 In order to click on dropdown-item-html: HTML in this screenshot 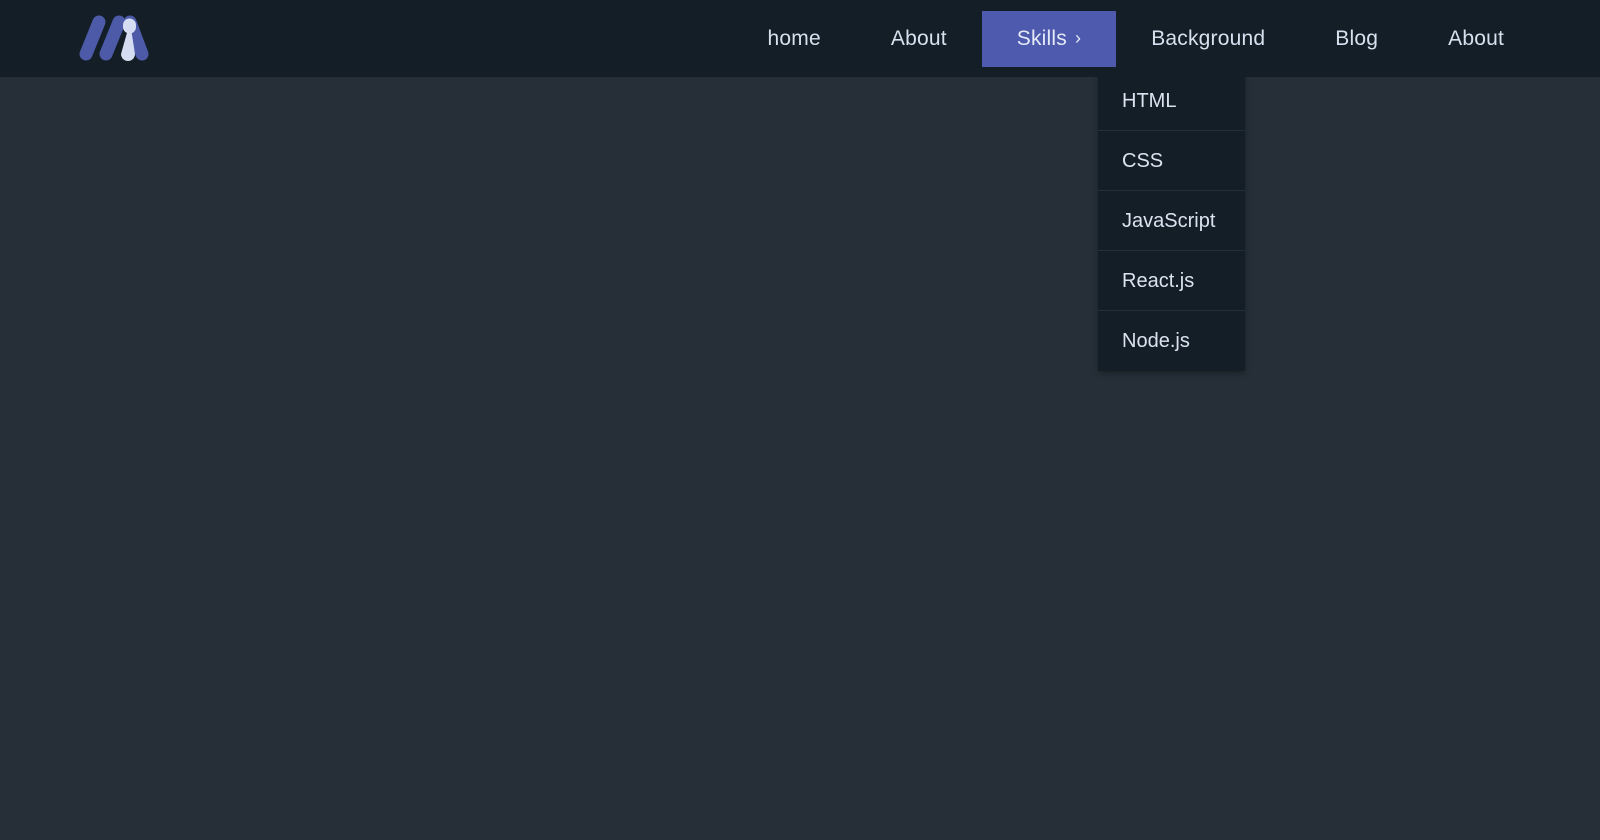, I will do `click(1171, 101)`.